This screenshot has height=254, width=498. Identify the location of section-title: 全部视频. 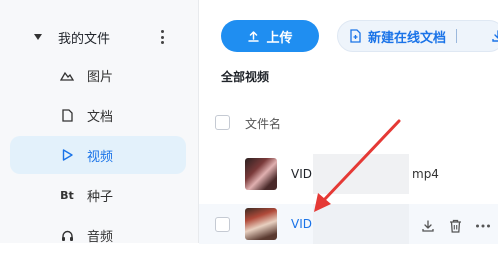
(245, 77).